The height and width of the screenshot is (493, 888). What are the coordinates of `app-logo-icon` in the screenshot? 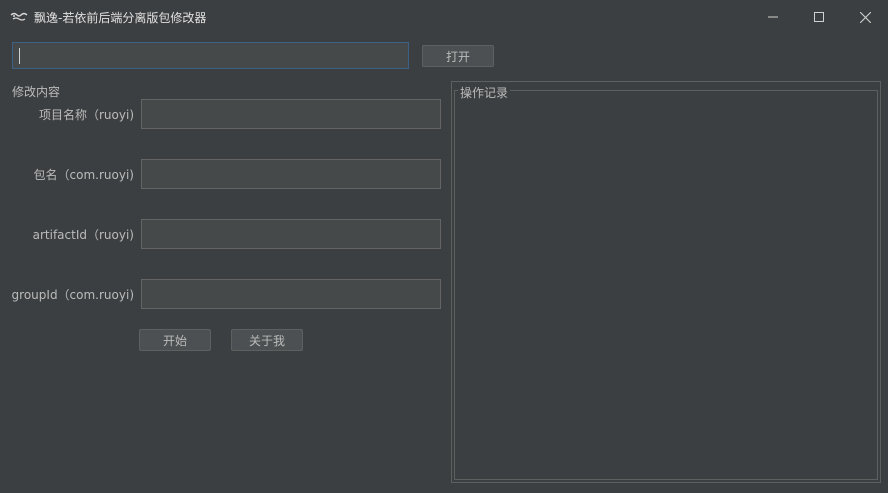 It's located at (19, 17).